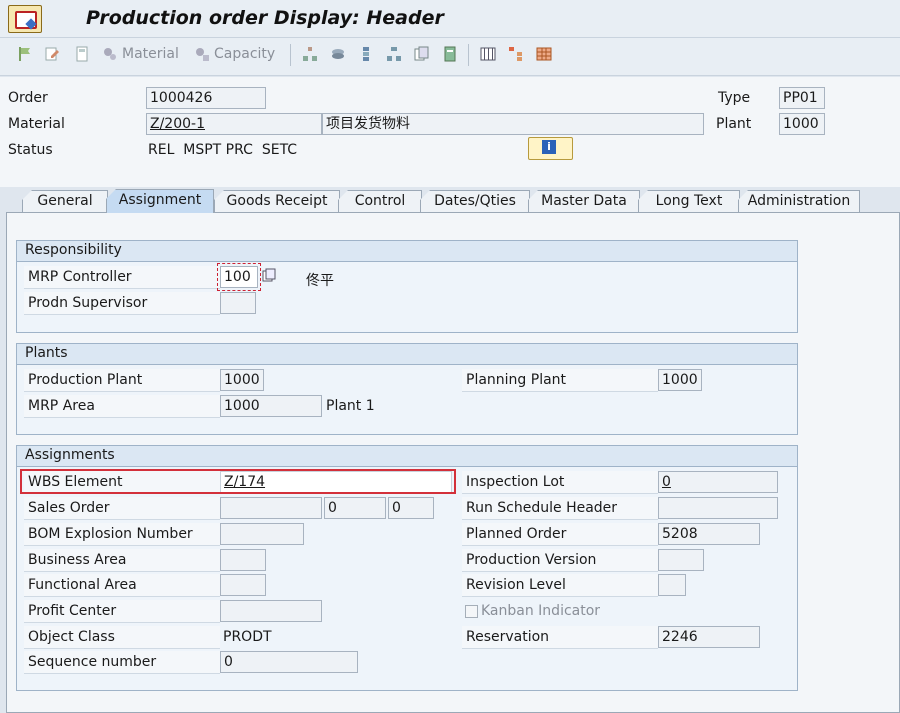  What do you see at coordinates (122, 637) in the screenshot?
I see `object-class-label: Object Class` at bounding box center [122, 637].